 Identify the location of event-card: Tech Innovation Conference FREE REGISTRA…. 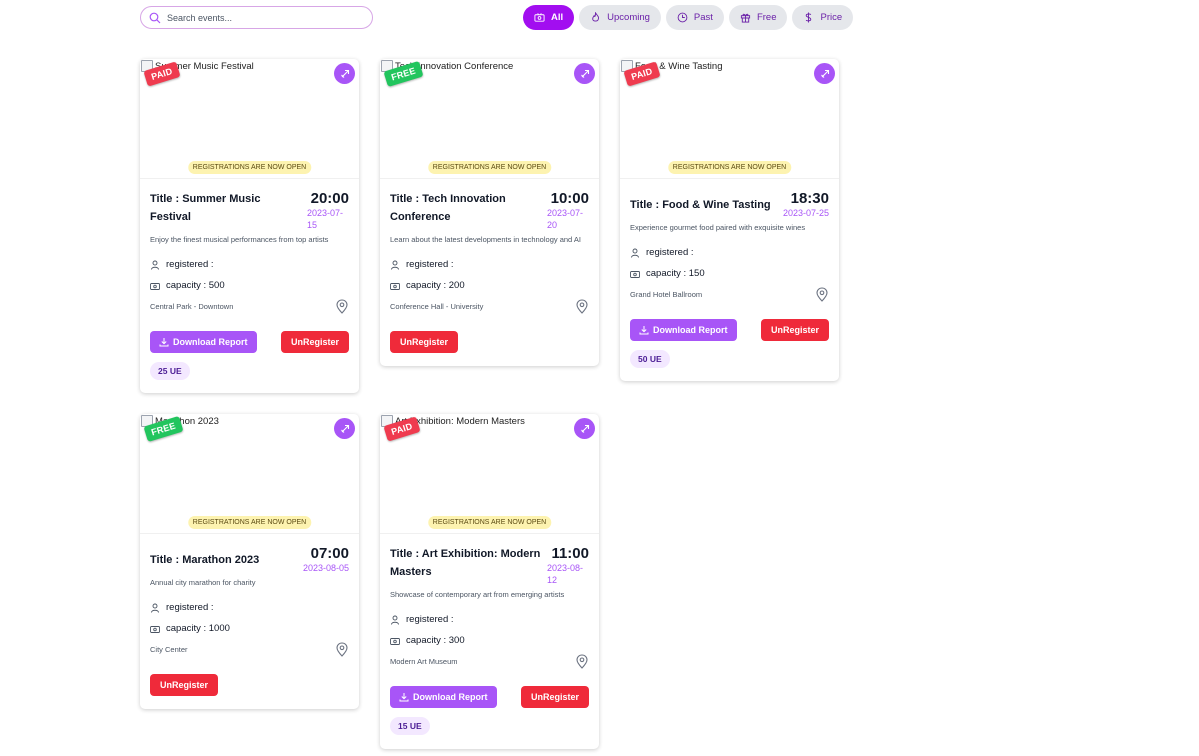
(489, 212).